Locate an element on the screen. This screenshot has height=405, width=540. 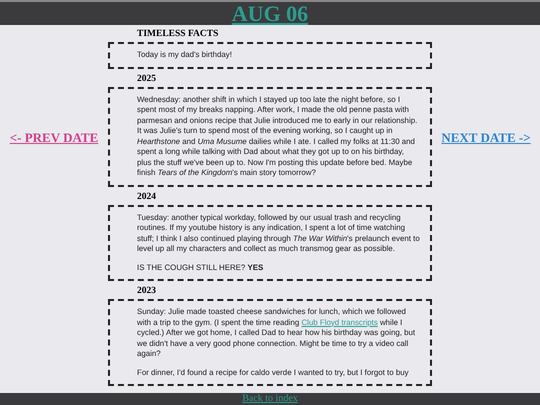
section-heading: TIMELESS FACTS is located at coordinates (178, 34).